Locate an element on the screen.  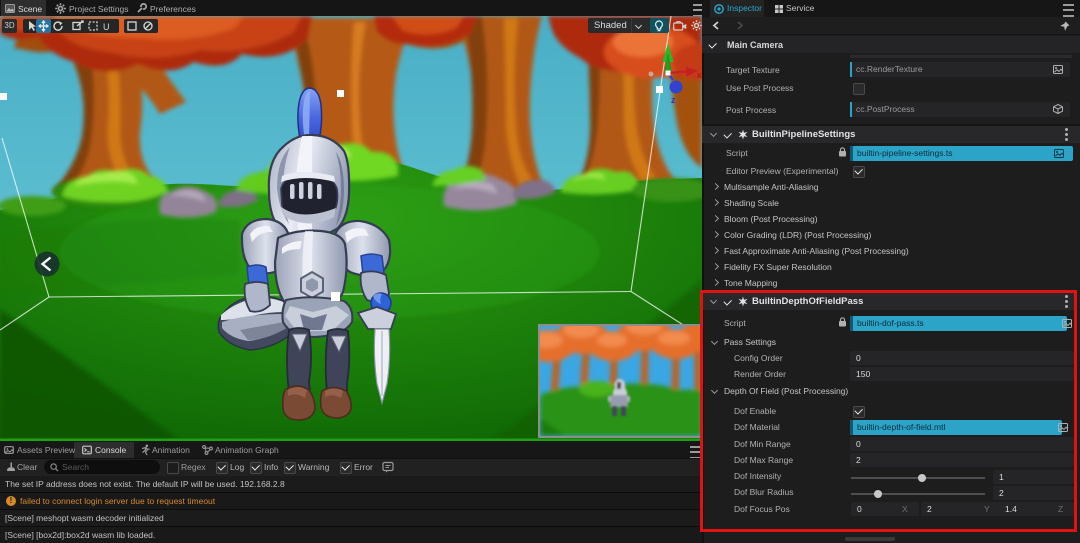
svg-text: U is located at coordinates (106, 27).